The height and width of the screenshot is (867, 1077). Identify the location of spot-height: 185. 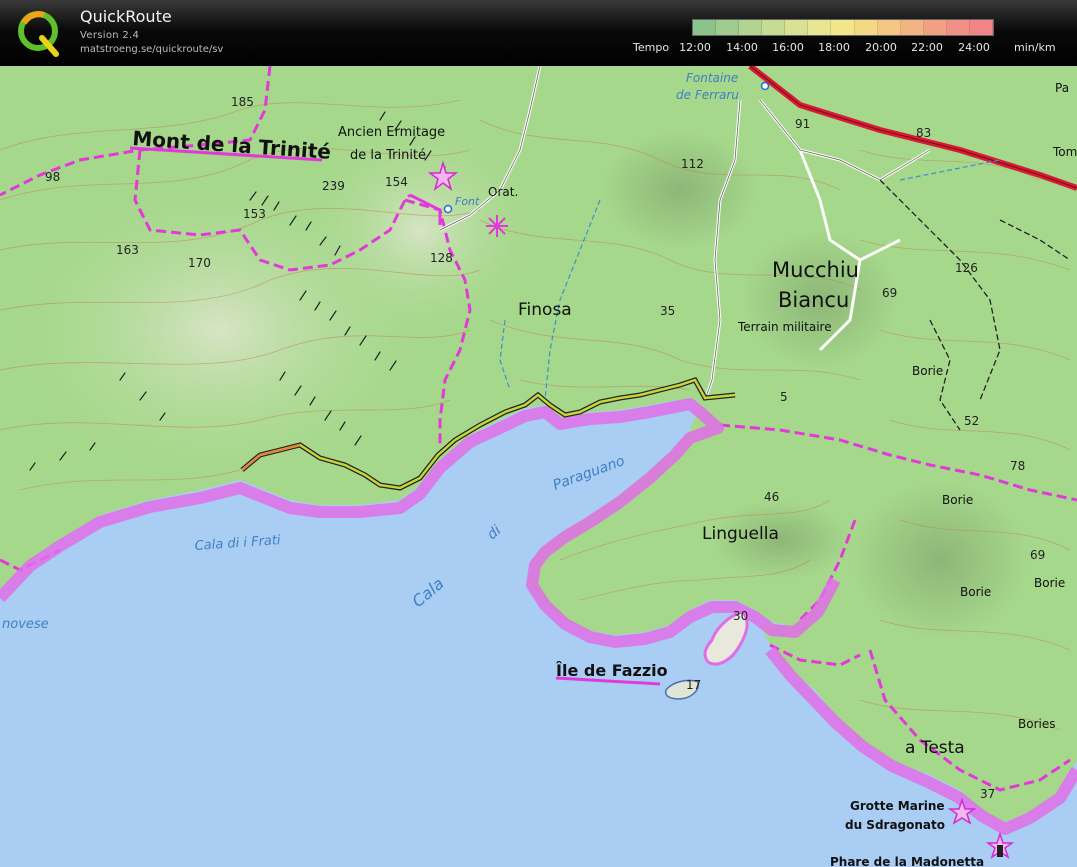
(242, 102).